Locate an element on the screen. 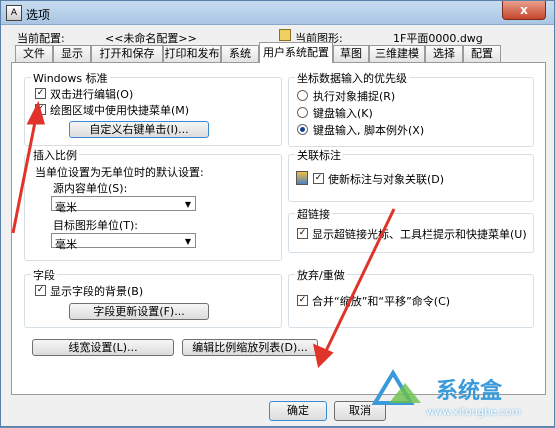 The height and width of the screenshot is (428, 555). watermark-leaf-shape is located at coordinates (405, 393).